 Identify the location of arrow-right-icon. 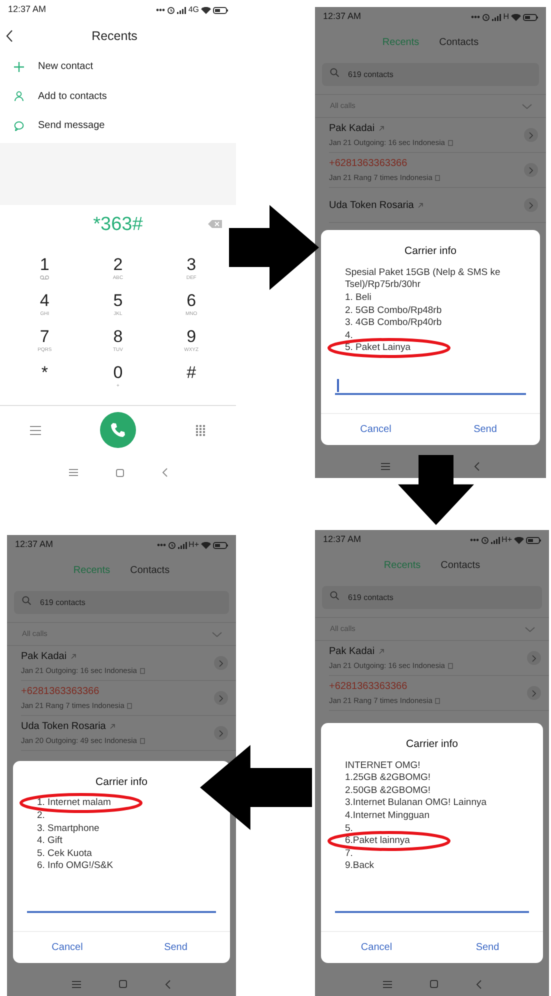
(274, 247).